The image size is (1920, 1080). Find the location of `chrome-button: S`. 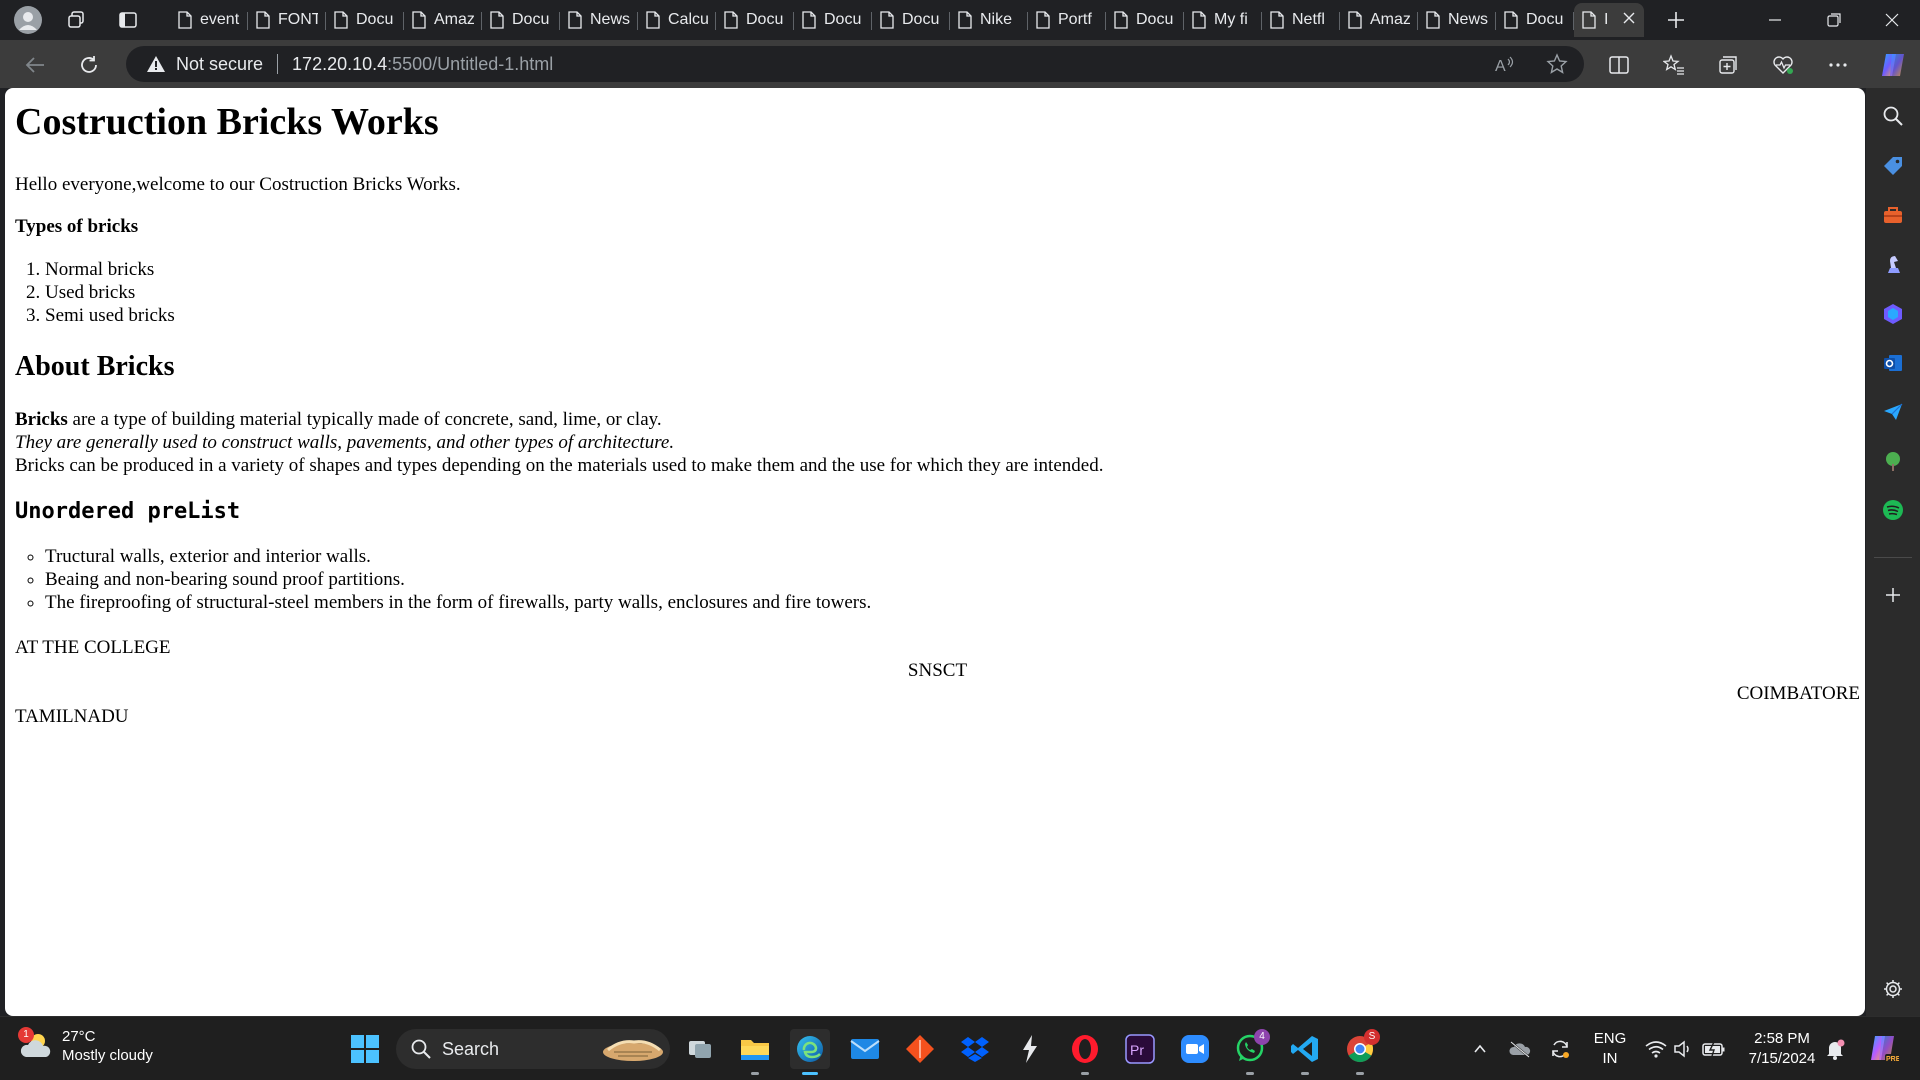

chrome-button: S is located at coordinates (1360, 1052).